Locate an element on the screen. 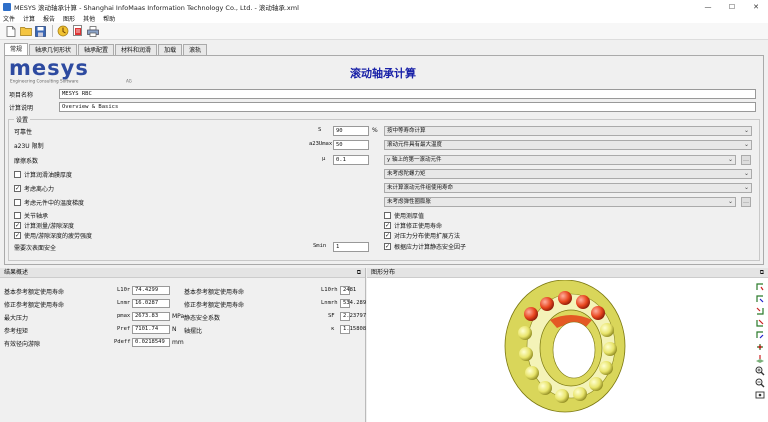  tab-material-lubrication: 材料和润滑 is located at coordinates (136, 49).